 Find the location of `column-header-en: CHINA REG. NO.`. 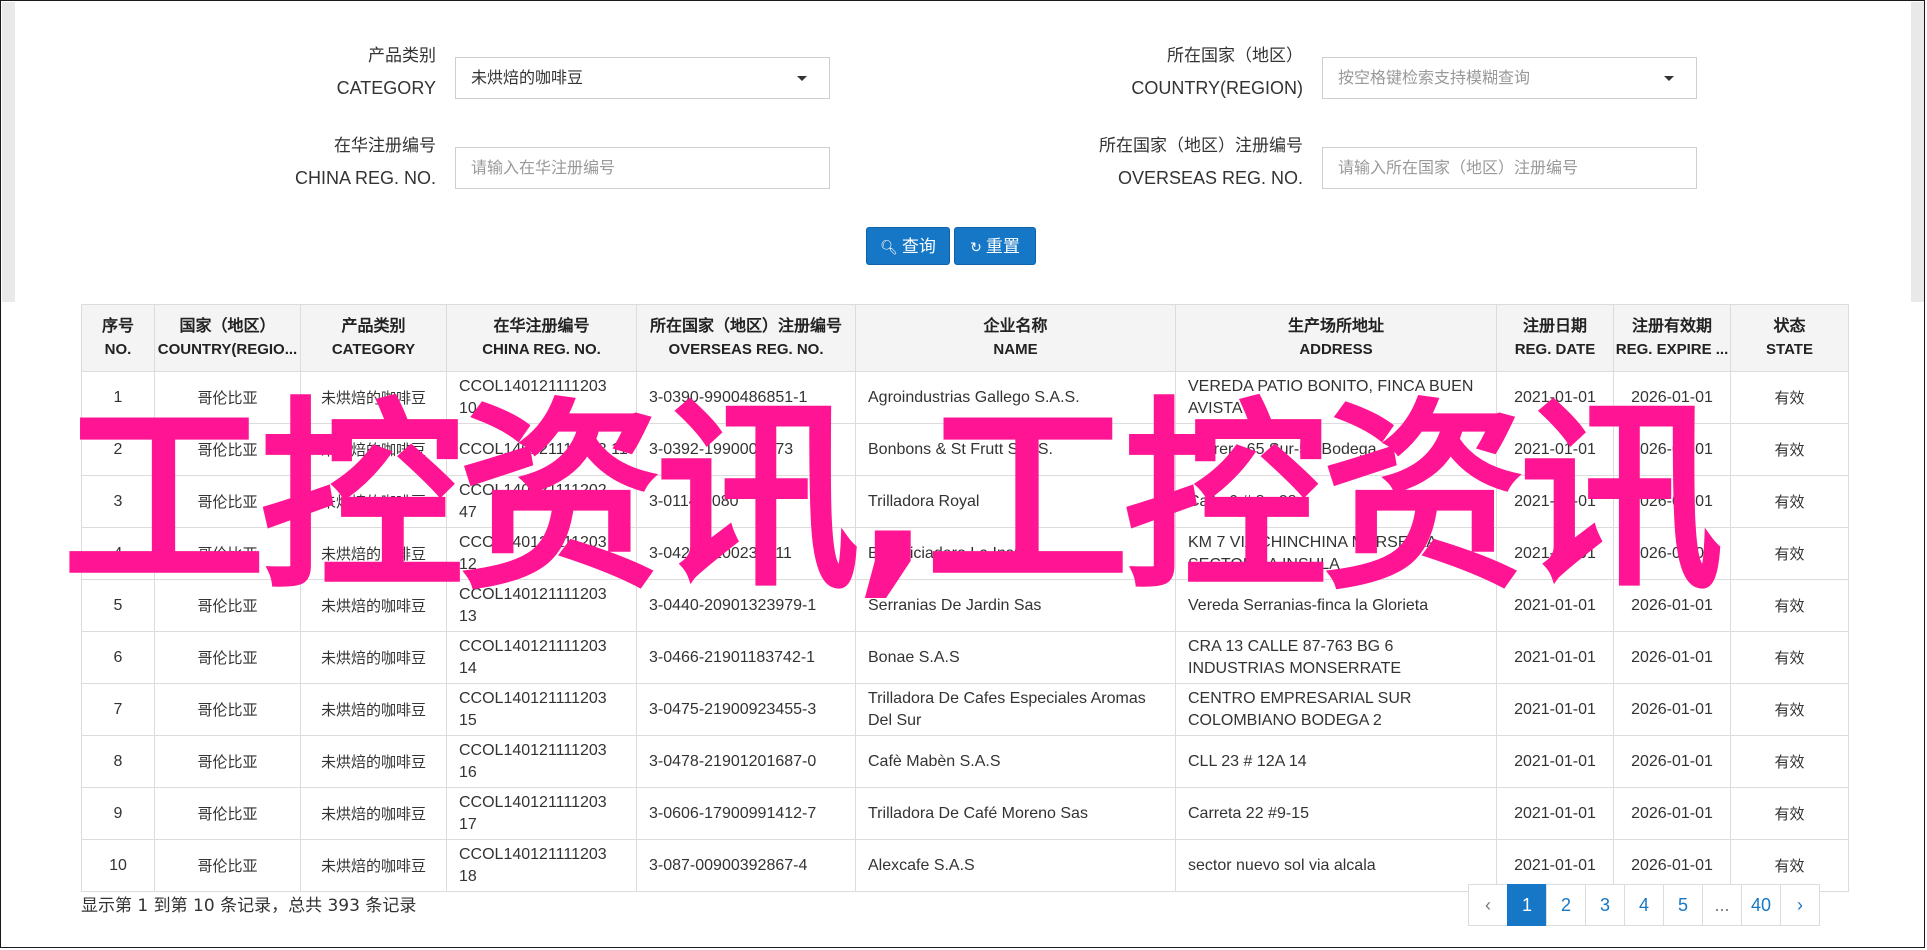

column-header-en: CHINA REG. NO. is located at coordinates (541, 349).